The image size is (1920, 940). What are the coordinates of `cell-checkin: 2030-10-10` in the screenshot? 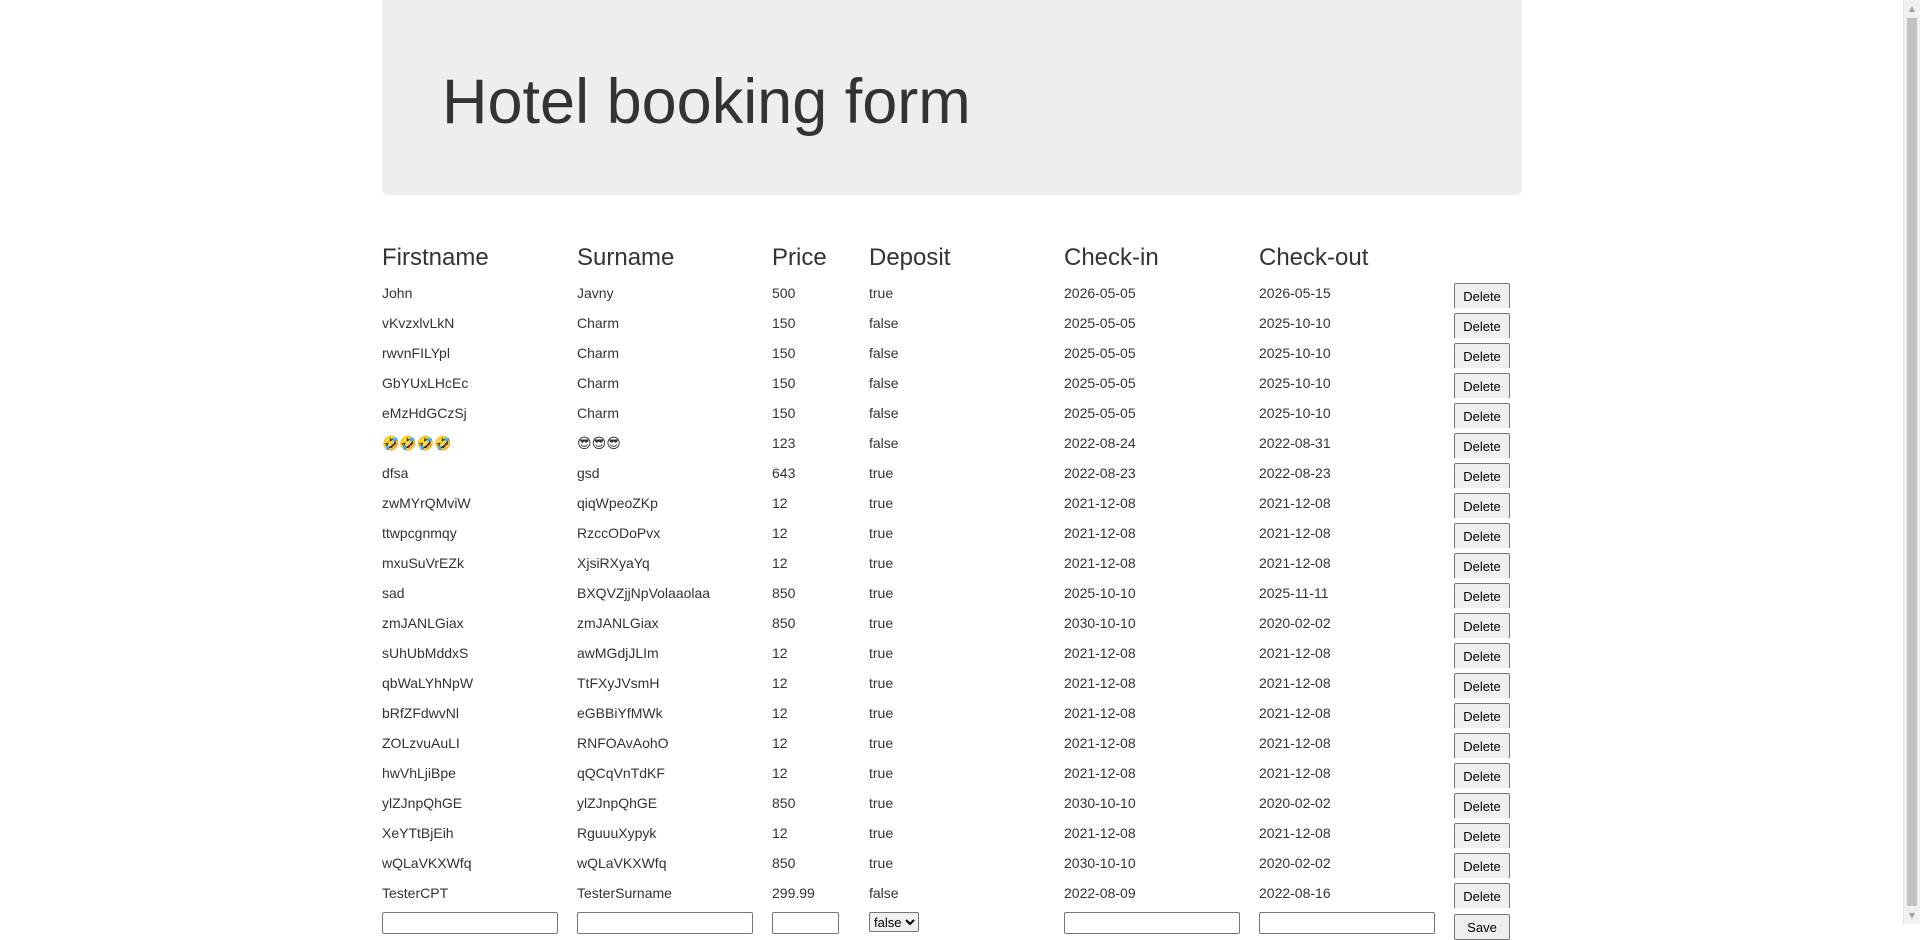 It's located at (1100, 863).